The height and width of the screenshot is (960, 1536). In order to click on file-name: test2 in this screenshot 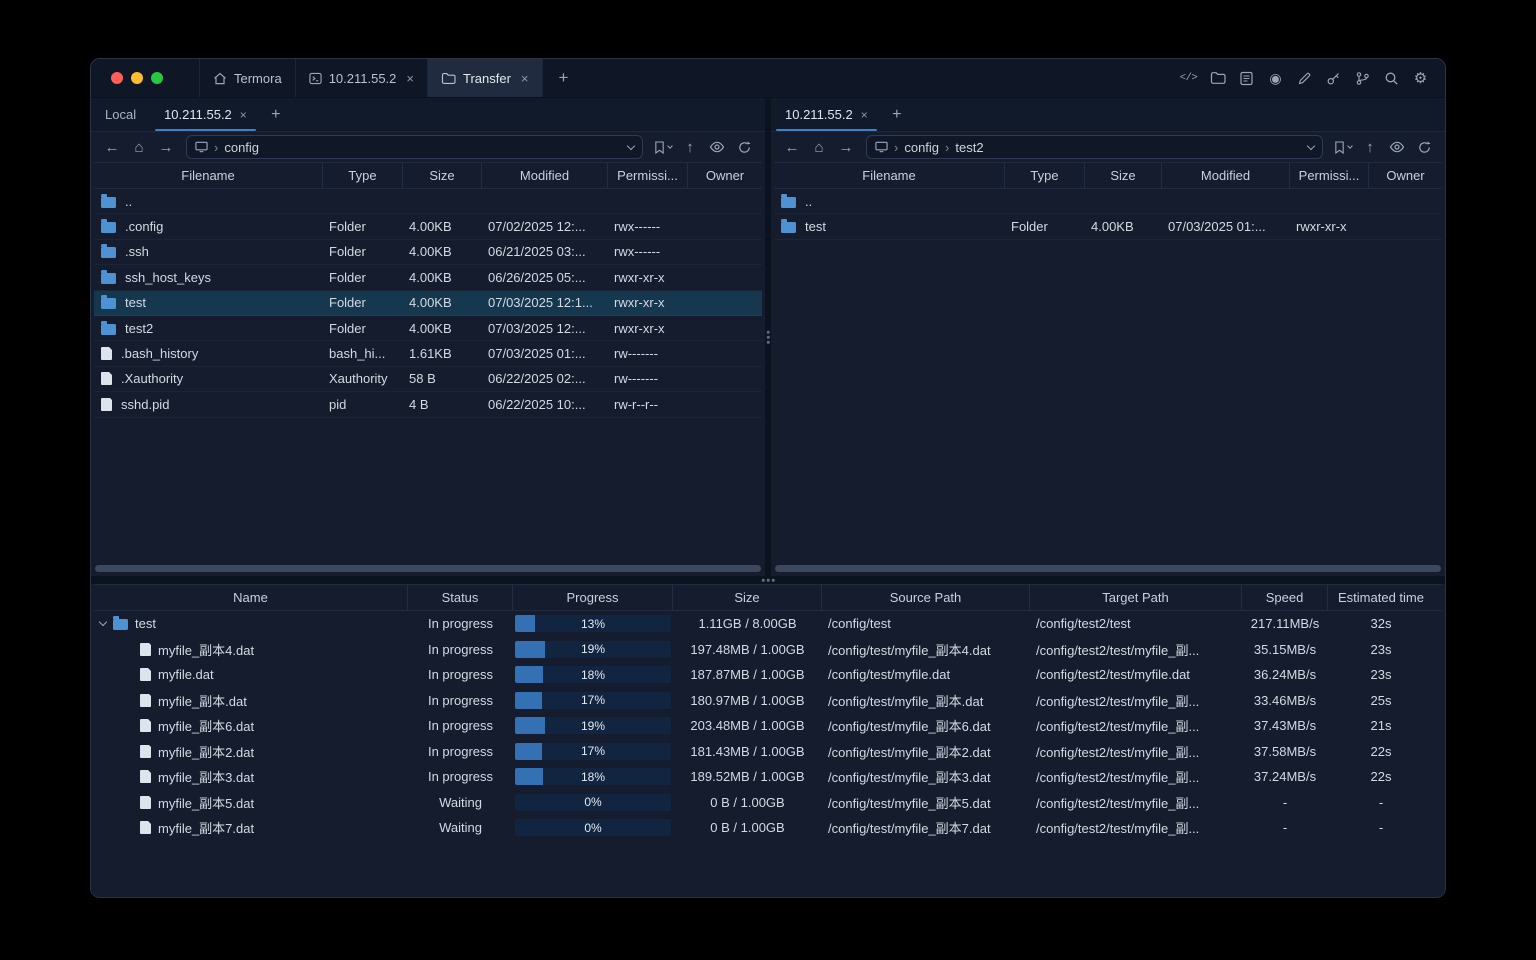, I will do `click(139, 328)`.